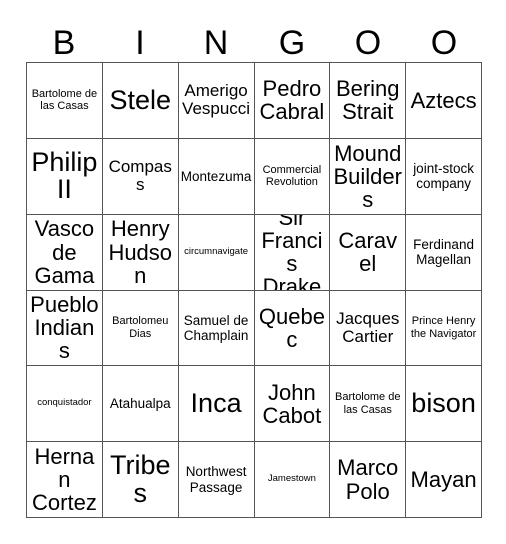 This screenshot has width=506, height=544. I want to click on bingo-cell: Mayan, so click(444, 480).